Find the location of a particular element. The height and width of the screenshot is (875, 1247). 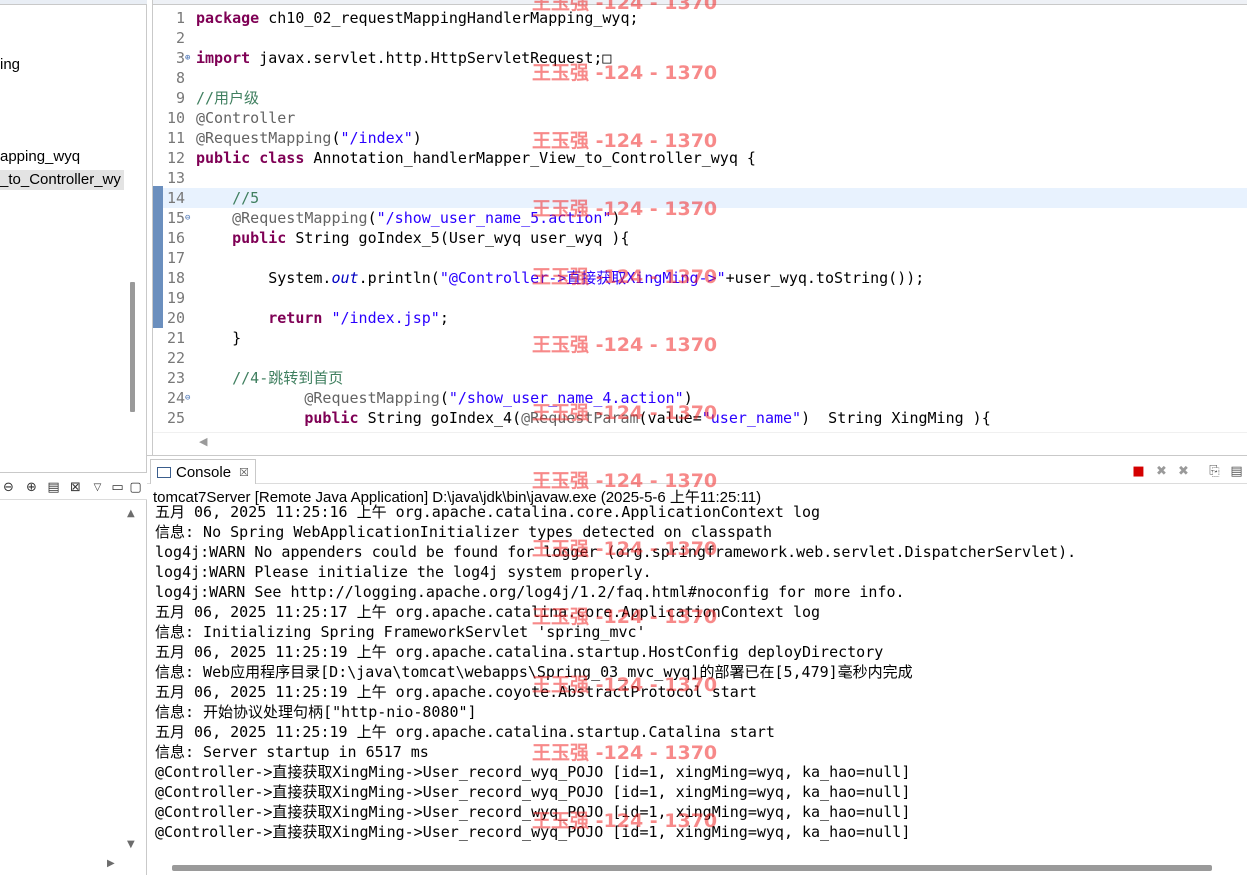

line-number: 25 is located at coordinates (175, 418).